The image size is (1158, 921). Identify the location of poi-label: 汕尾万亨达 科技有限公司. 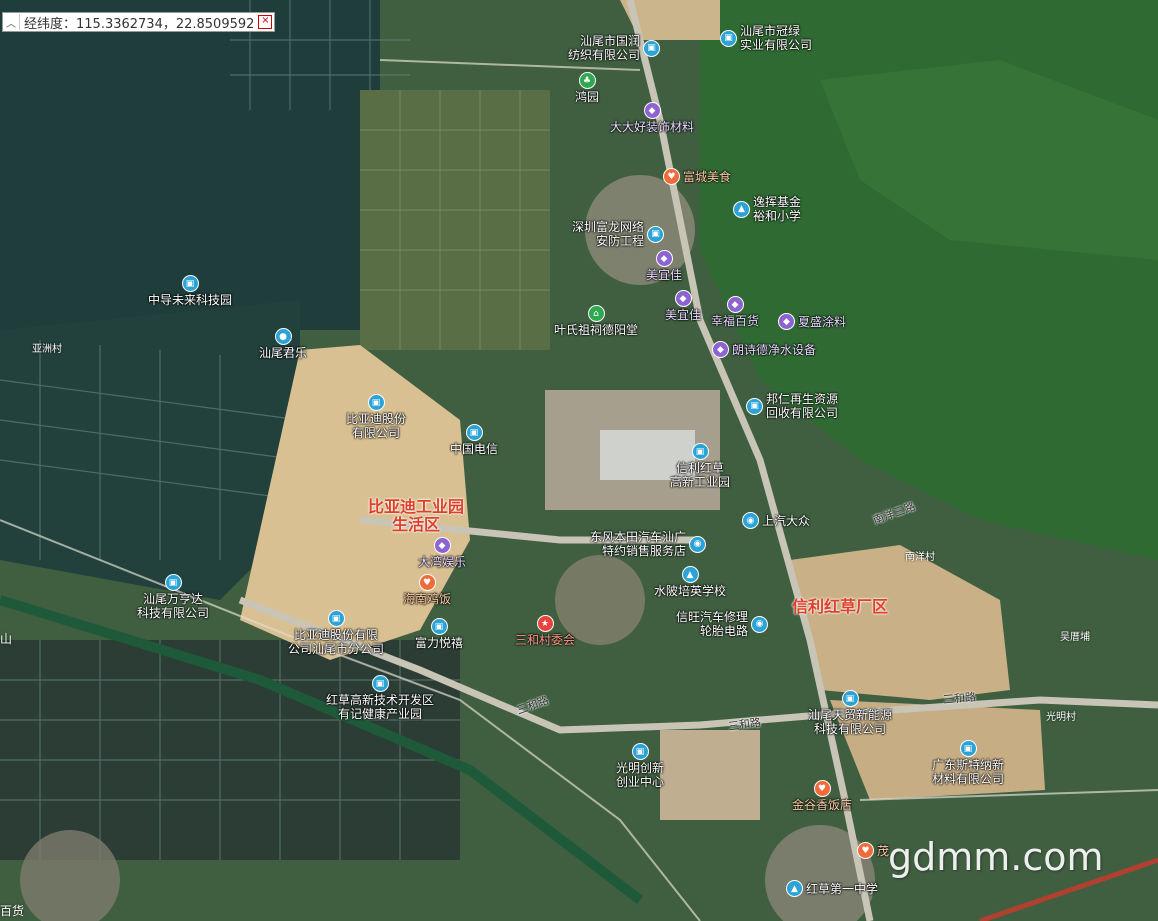
(173, 606).